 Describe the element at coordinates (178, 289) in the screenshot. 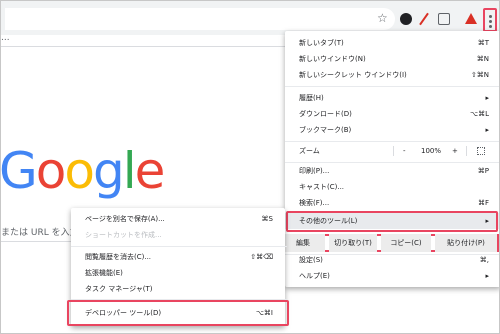

I see `submenu-item-task-manager: タスク マネージャ(T)` at that location.